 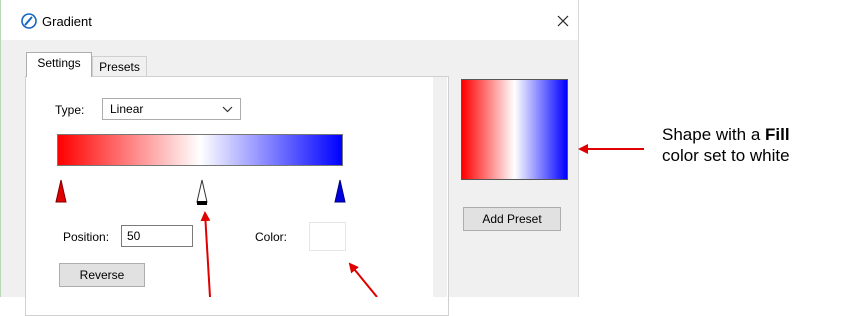 I want to click on pen-circle-icon, so click(x=29, y=21).